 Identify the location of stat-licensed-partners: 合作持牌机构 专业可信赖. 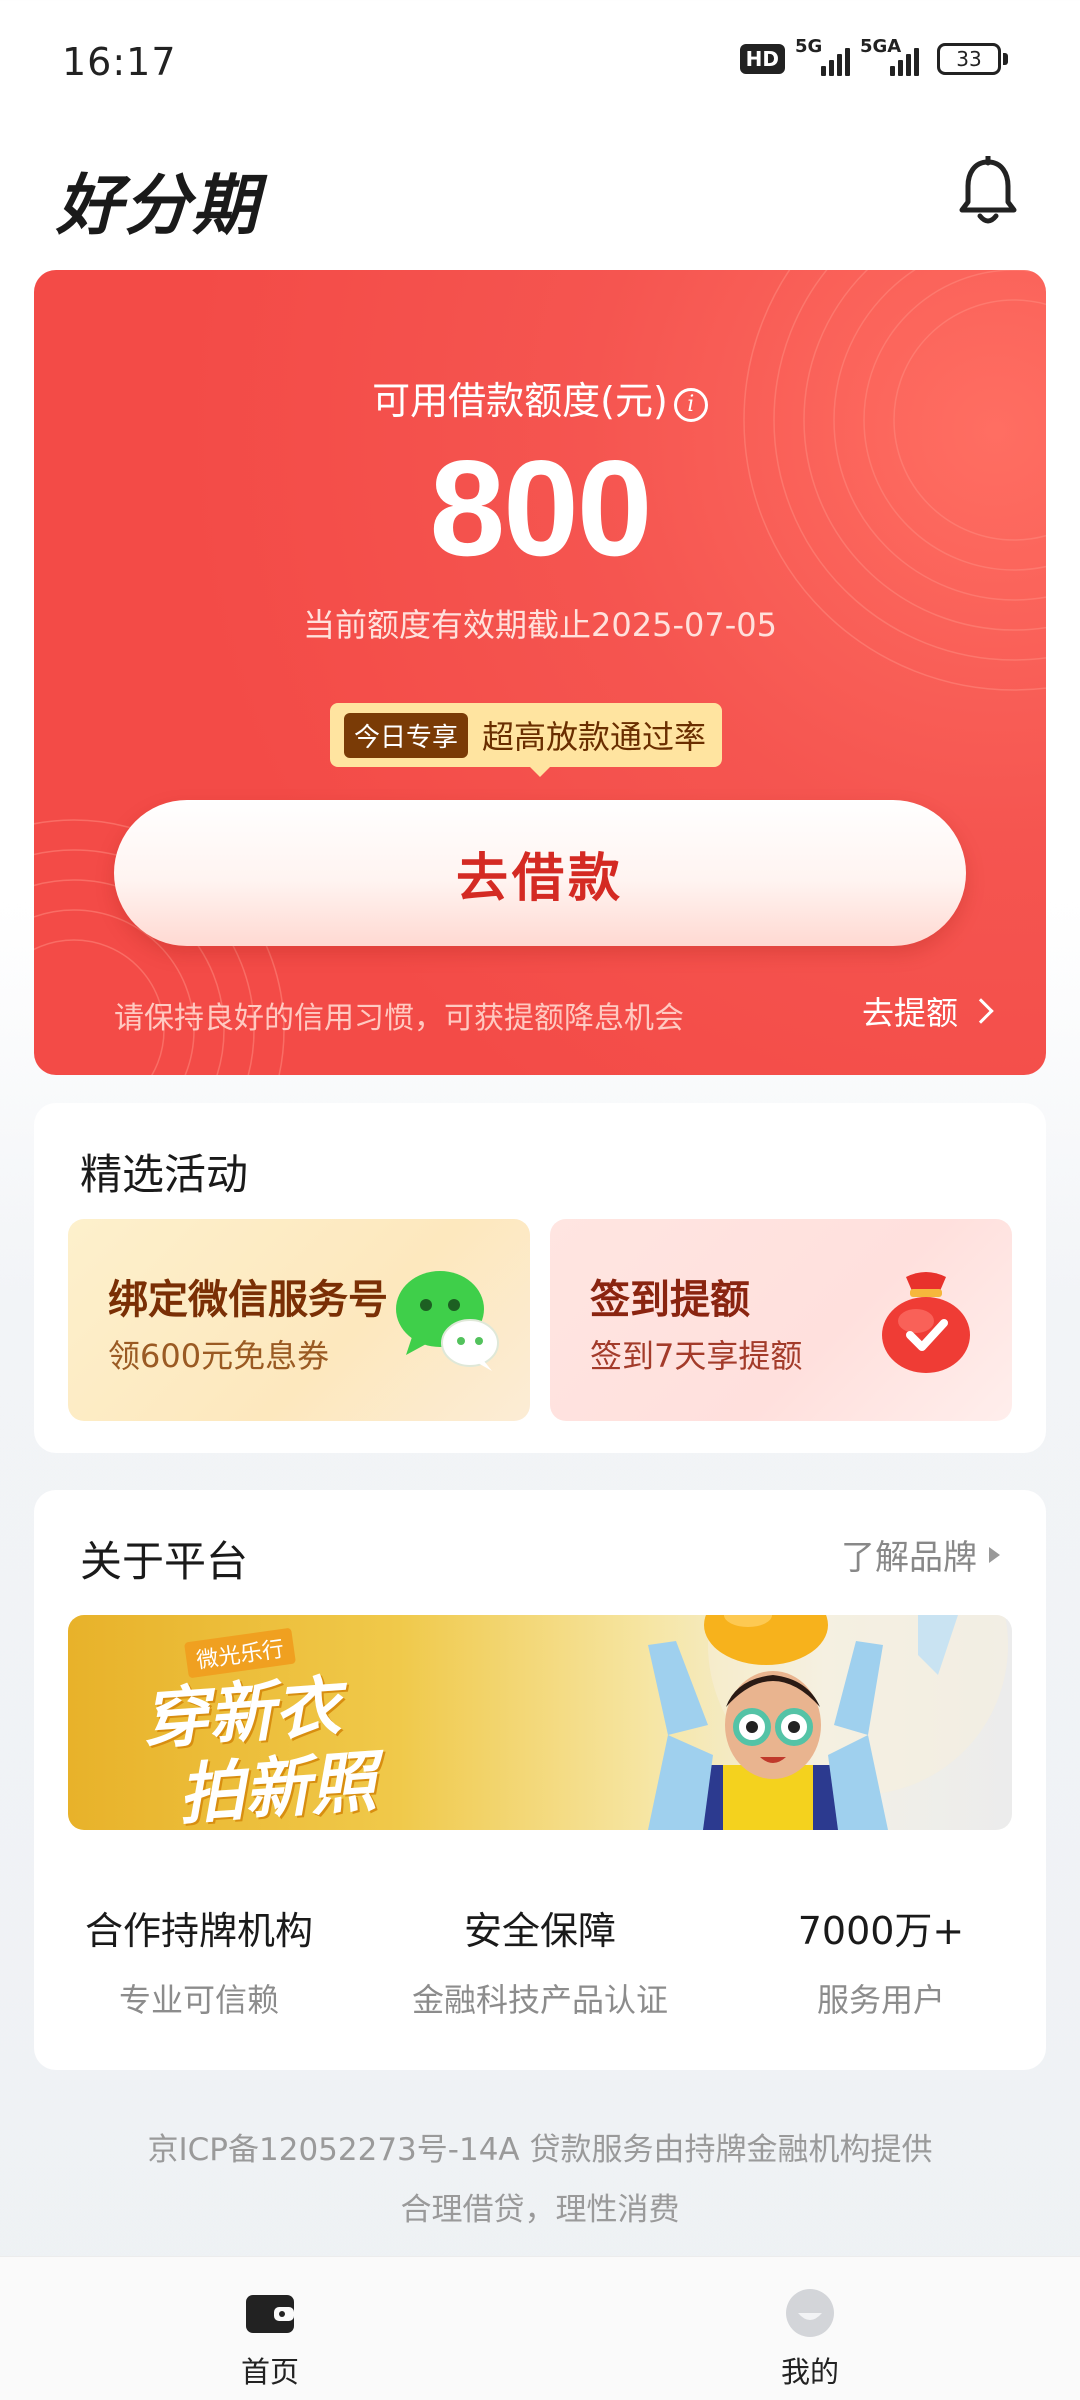
(199, 1960).